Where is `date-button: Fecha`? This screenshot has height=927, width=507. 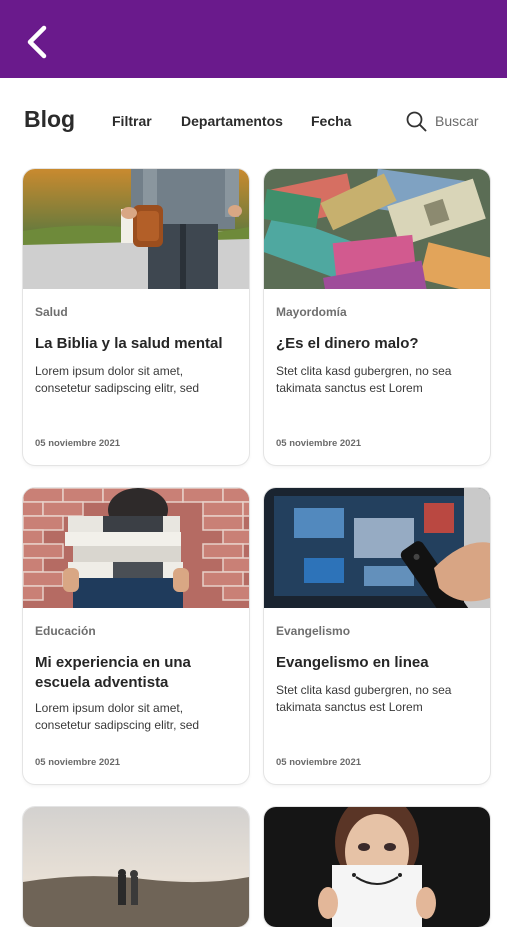 date-button: Fecha is located at coordinates (331, 121).